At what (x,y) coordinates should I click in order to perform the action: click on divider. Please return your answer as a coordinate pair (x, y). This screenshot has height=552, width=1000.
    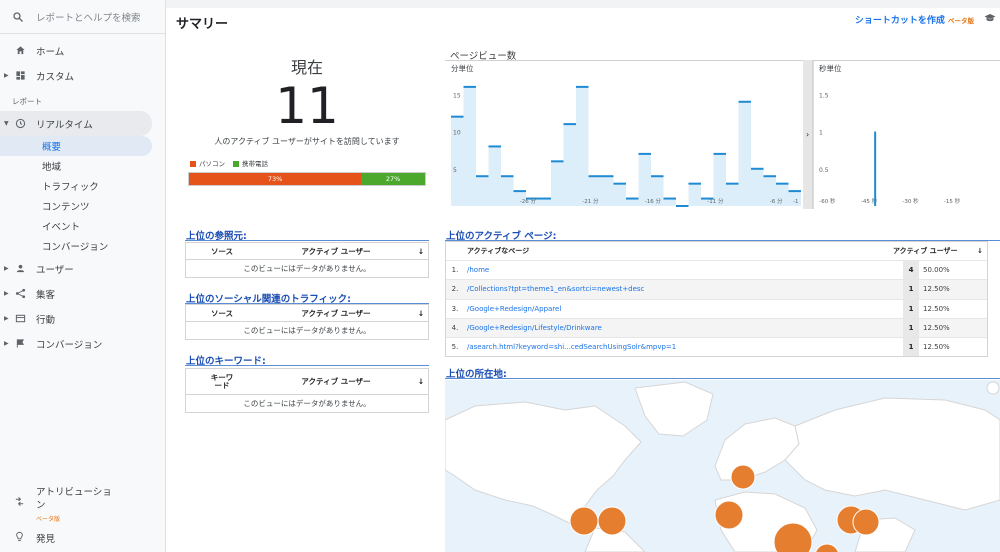
    Looking at the image, I should click on (307, 365).